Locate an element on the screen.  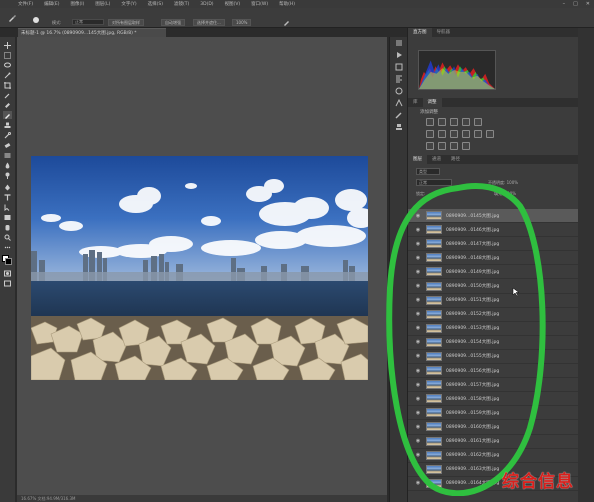
panel-scrollbar is located at coordinates (586, 265).